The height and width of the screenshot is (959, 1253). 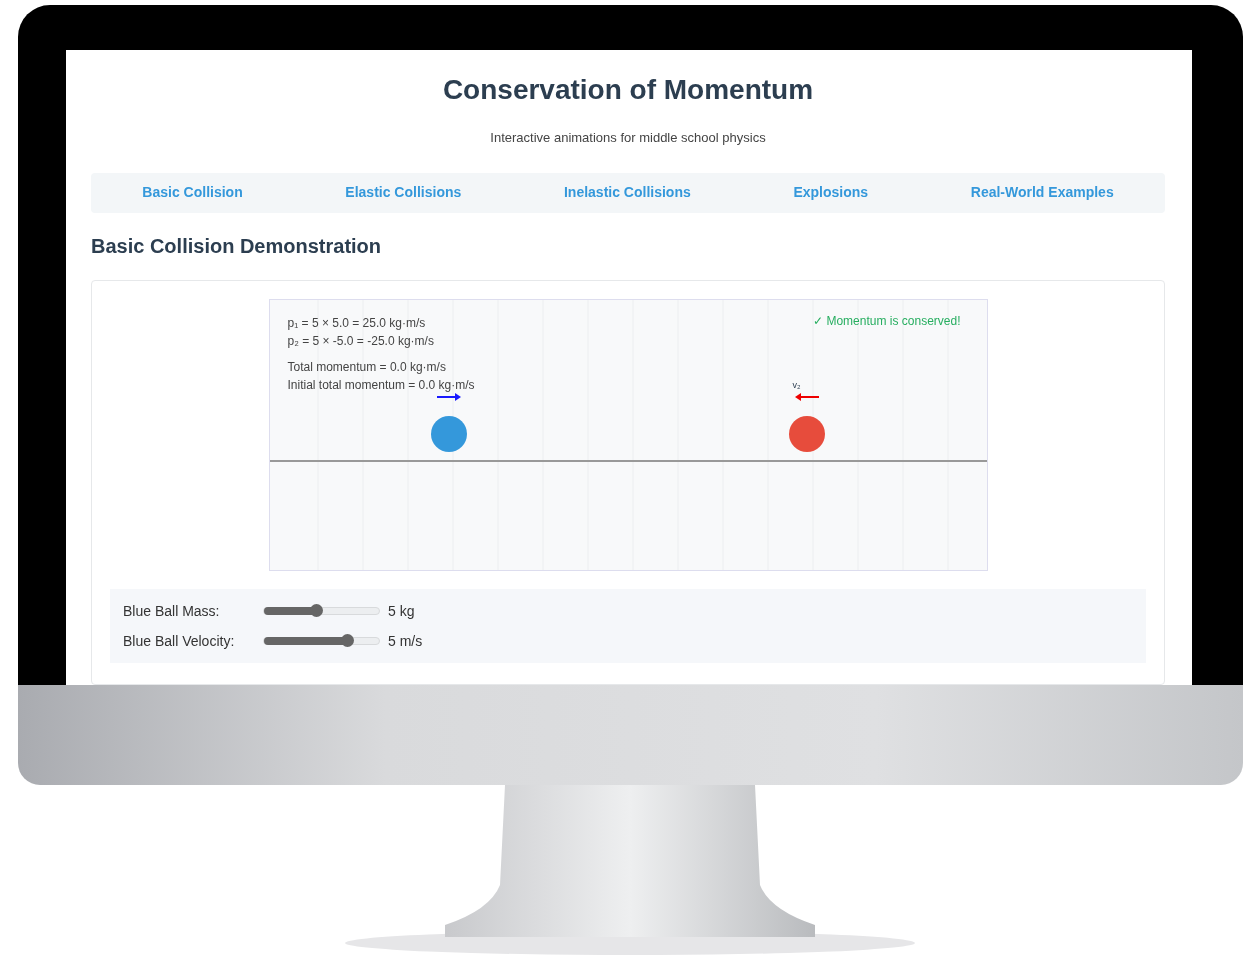 What do you see at coordinates (237, 246) in the screenshot?
I see `section-heading: Basic Collision Demonstration` at bounding box center [237, 246].